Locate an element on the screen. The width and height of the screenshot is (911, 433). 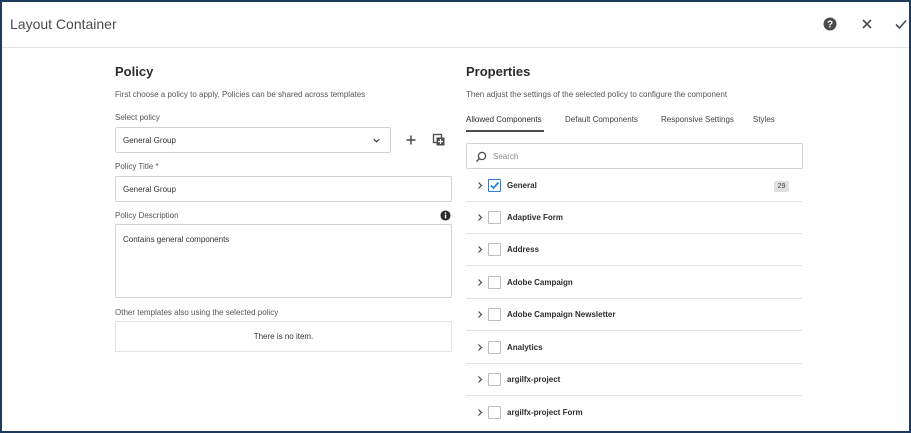
dialog-header: Layout Container ? is located at coordinates (455, 25).